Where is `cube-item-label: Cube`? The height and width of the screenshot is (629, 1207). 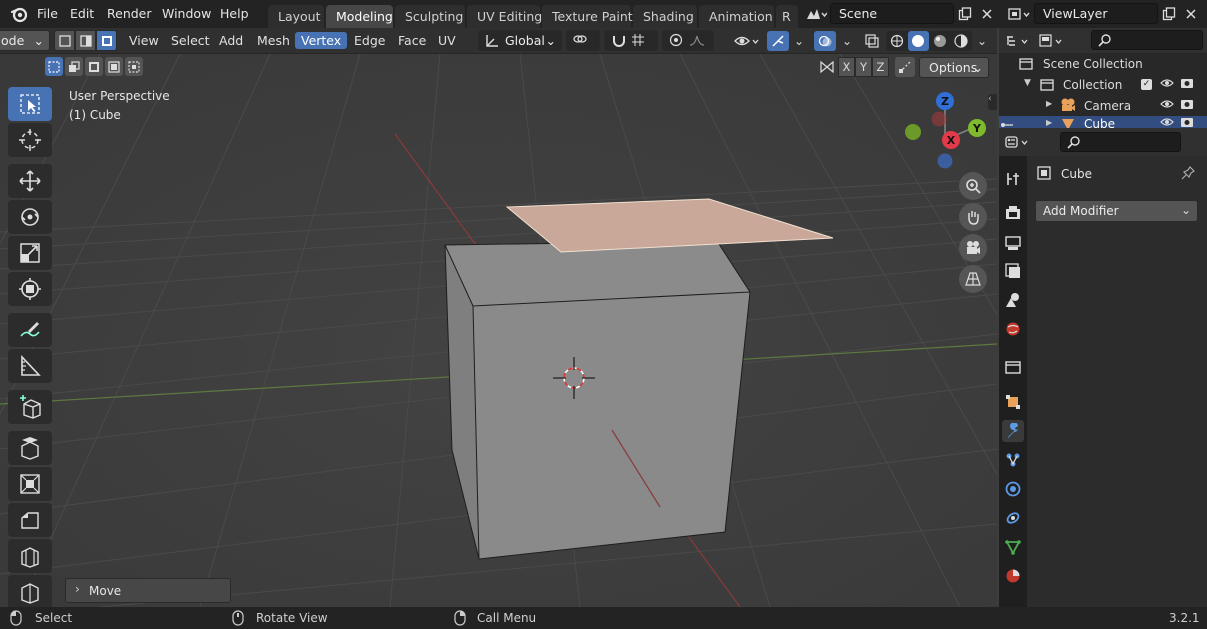 cube-item-label: Cube is located at coordinates (1099, 122).